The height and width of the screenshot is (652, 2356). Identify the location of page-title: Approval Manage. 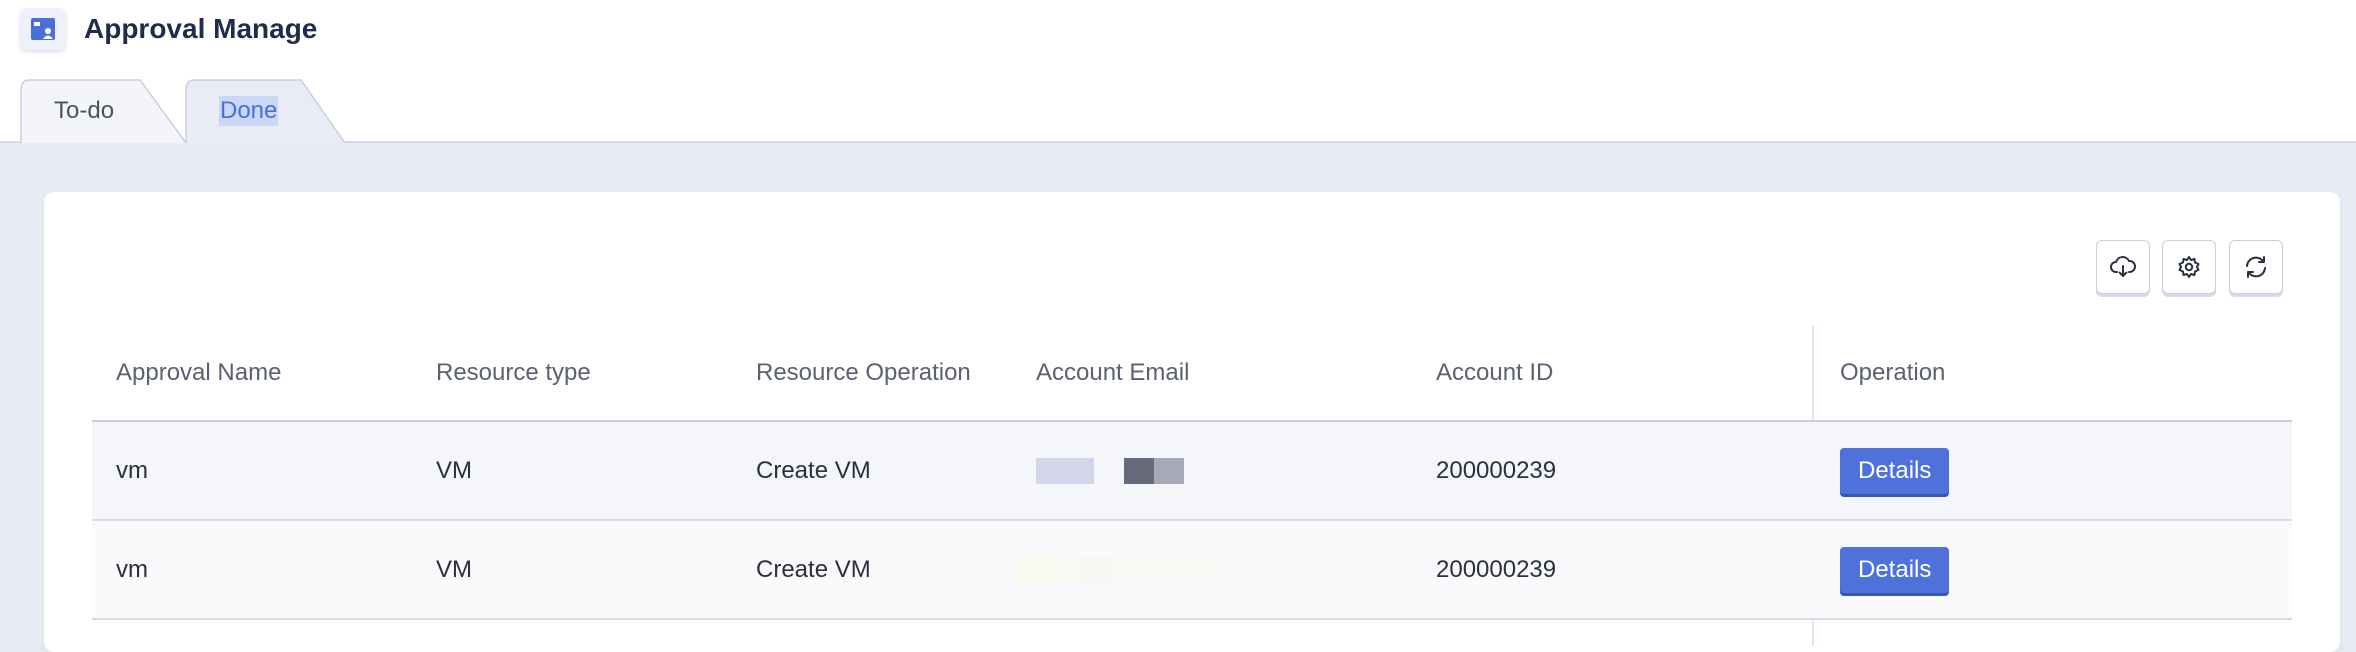
(201, 28).